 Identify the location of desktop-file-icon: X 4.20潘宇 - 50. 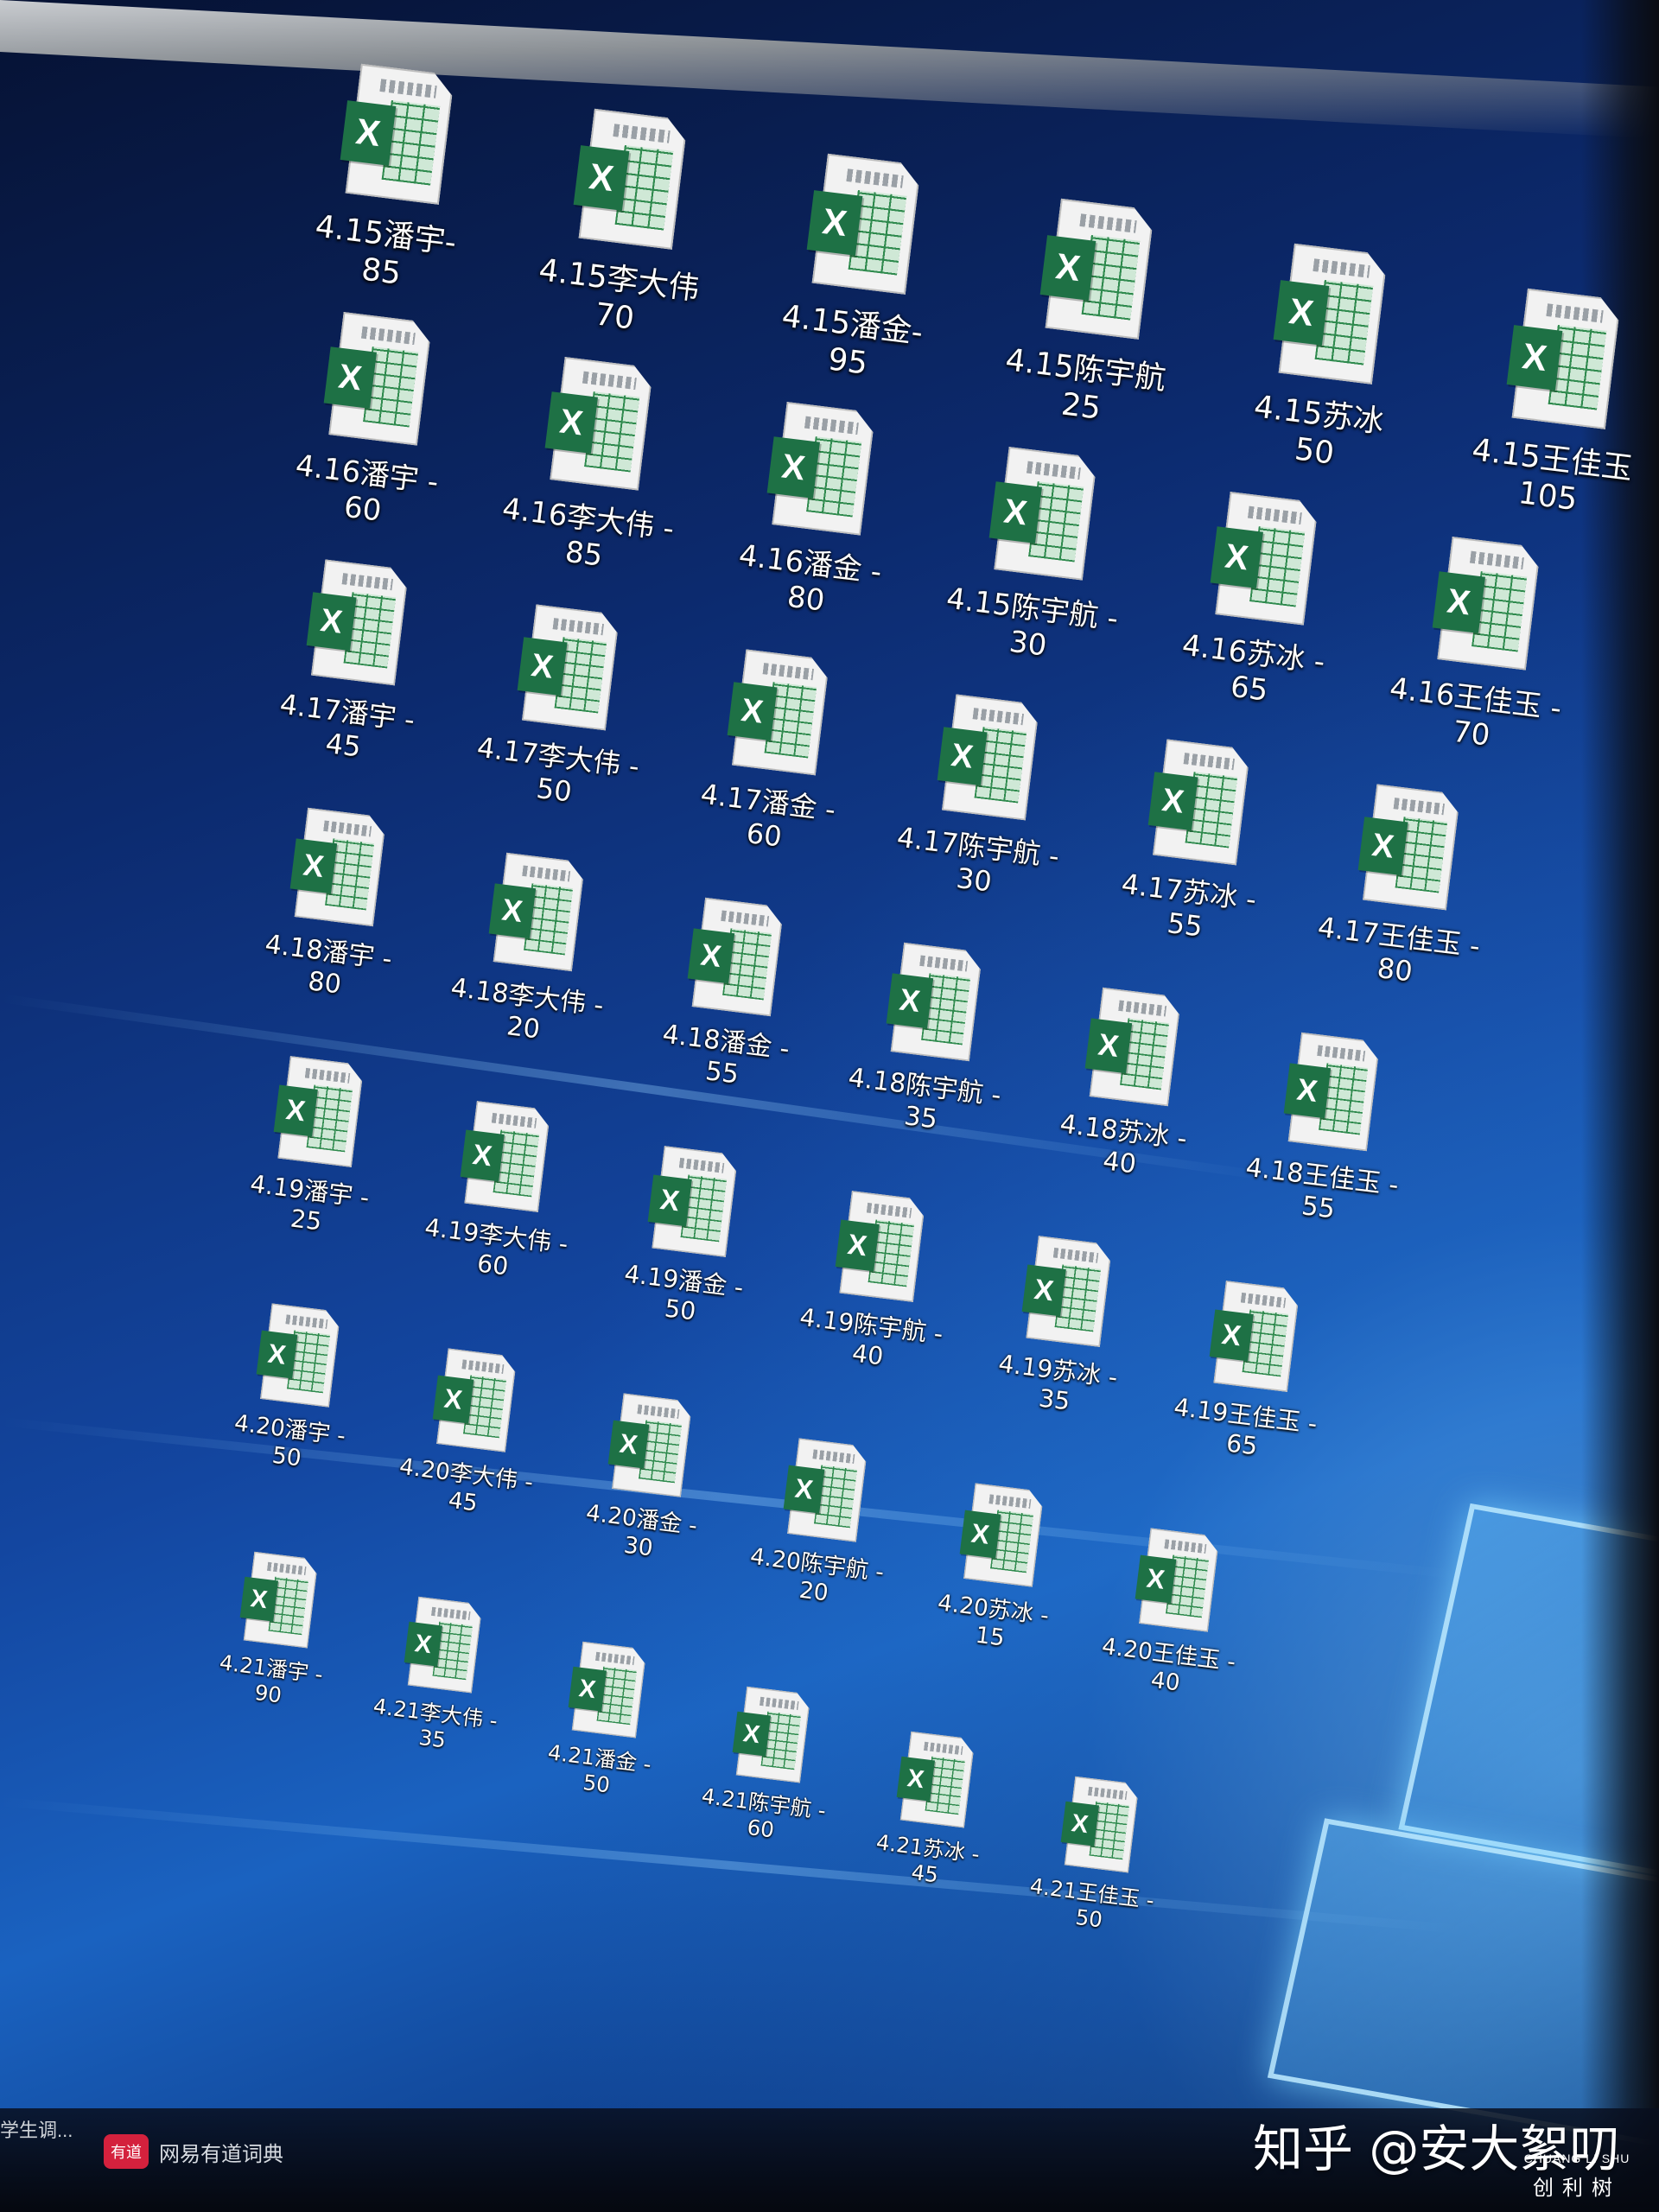
(295, 1389).